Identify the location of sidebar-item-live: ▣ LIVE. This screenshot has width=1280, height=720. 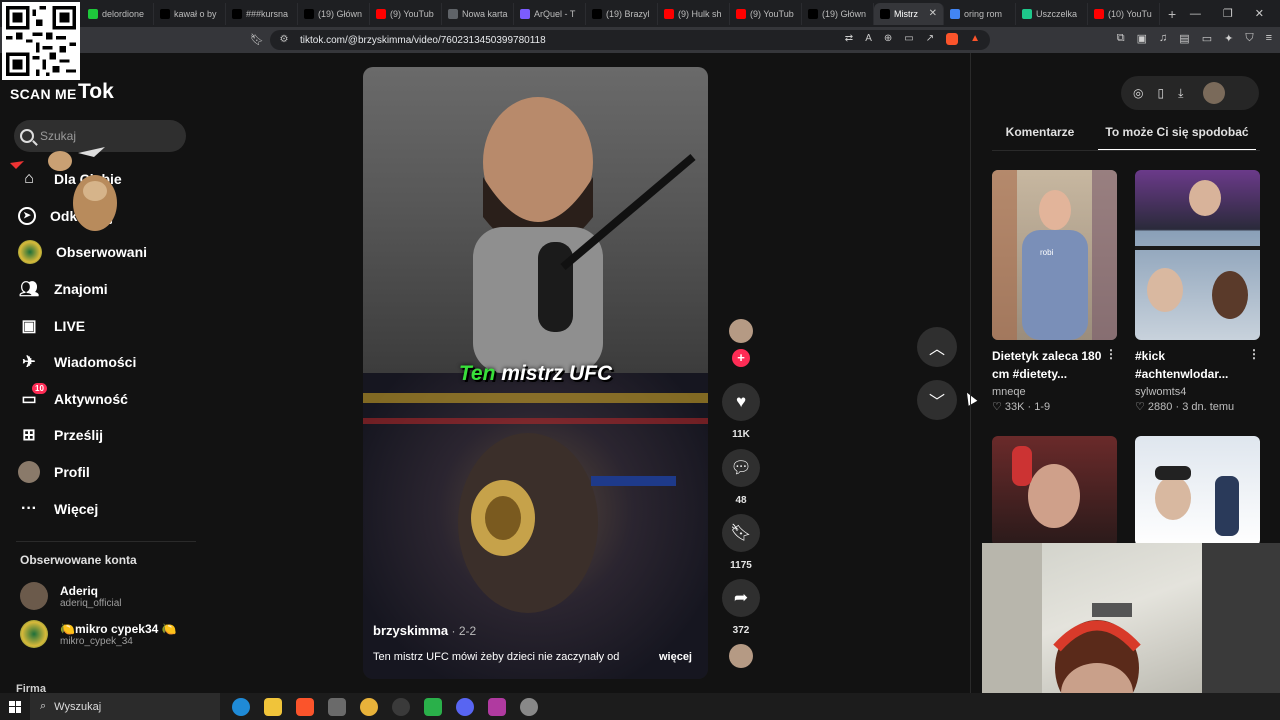
(100, 325).